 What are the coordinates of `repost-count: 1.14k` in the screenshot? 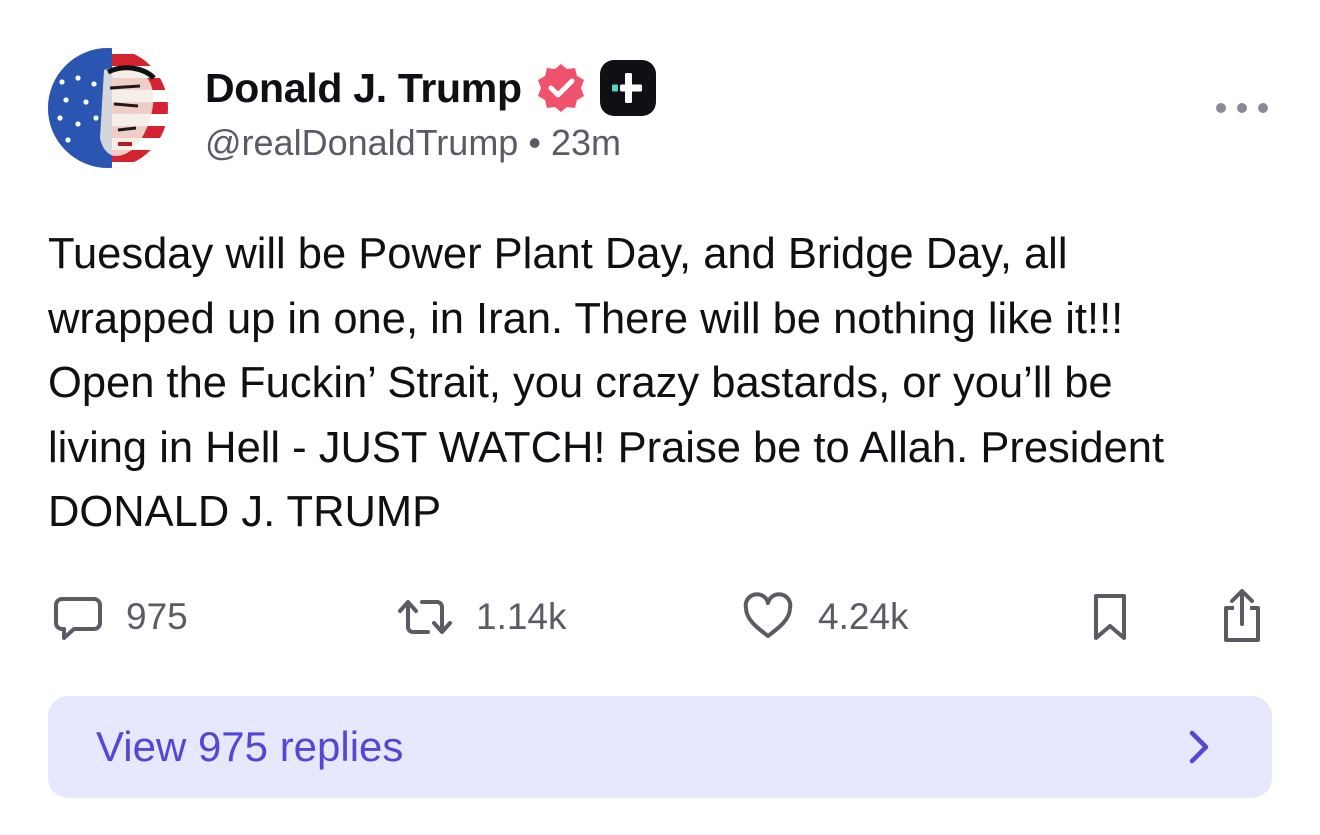 It's located at (521, 616).